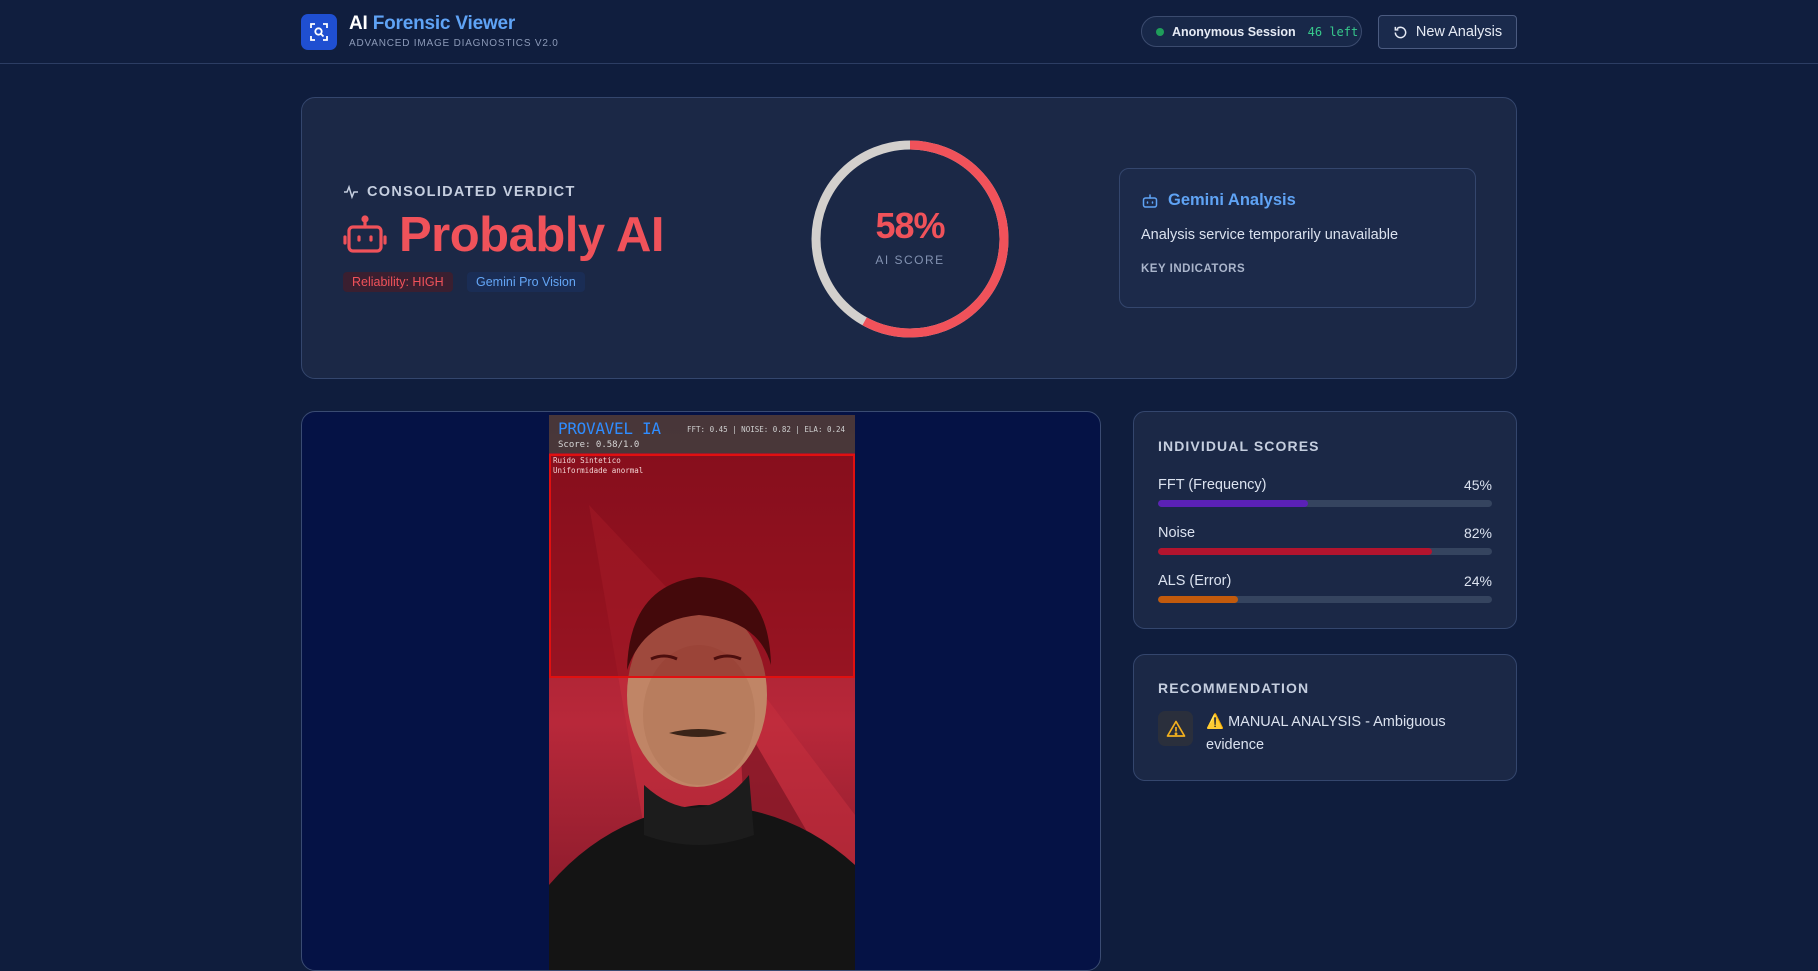 This screenshot has width=1818, height=971. Describe the element at coordinates (1175, 728) in the screenshot. I see `warning-icon` at that location.